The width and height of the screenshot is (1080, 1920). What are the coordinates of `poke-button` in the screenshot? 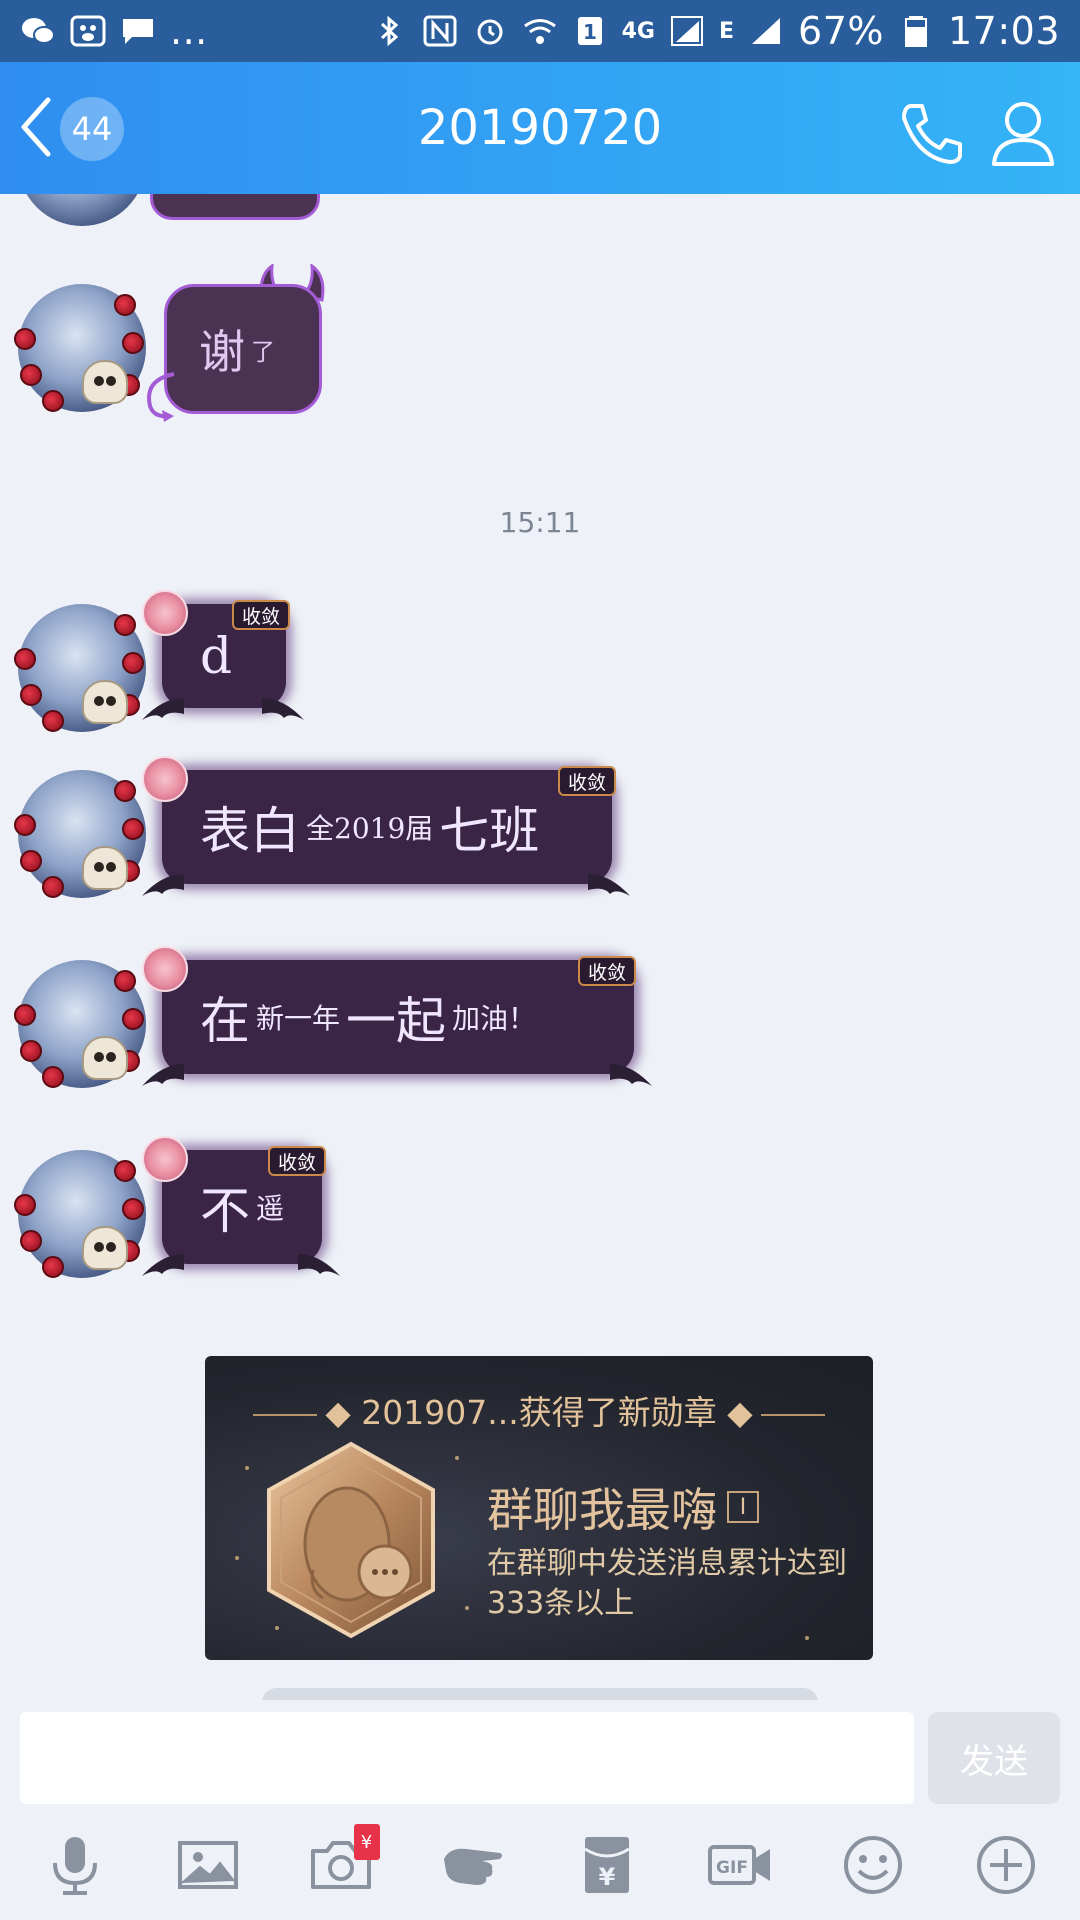 It's located at (474, 1865).